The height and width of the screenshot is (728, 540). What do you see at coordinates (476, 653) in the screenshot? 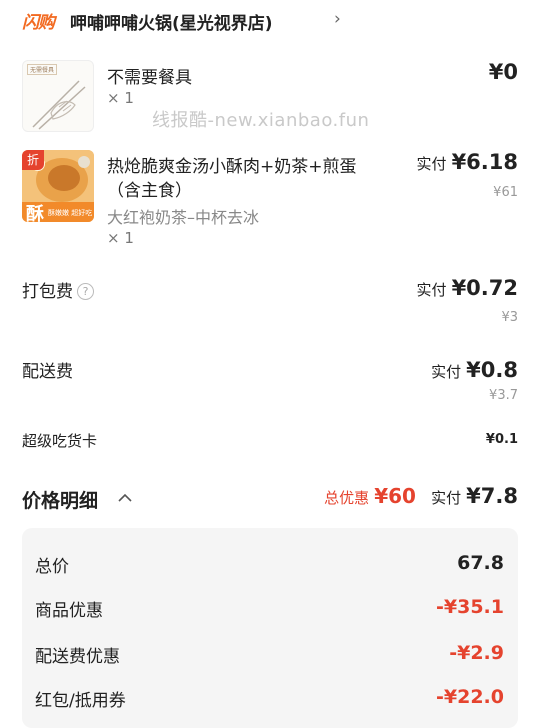
I see `delivery-discount-value: -¥2.9` at bounding box center [476, 653].